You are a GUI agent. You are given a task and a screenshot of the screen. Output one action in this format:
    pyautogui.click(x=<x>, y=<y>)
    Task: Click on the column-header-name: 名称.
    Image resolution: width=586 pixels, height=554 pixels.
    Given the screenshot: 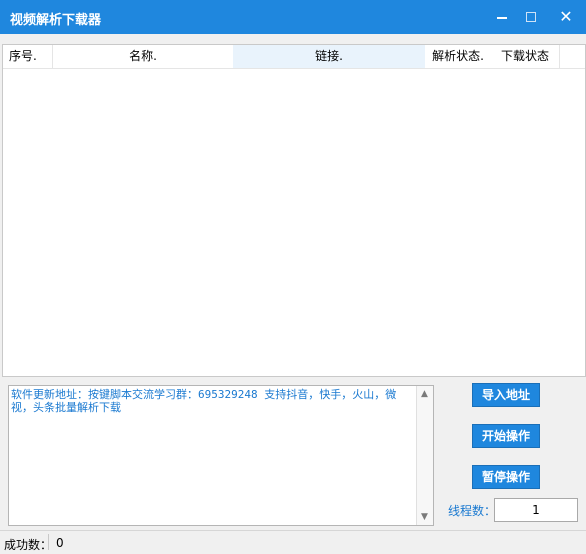 What is the action you would take?
    pyautogui.click(x=143, y=56)
    